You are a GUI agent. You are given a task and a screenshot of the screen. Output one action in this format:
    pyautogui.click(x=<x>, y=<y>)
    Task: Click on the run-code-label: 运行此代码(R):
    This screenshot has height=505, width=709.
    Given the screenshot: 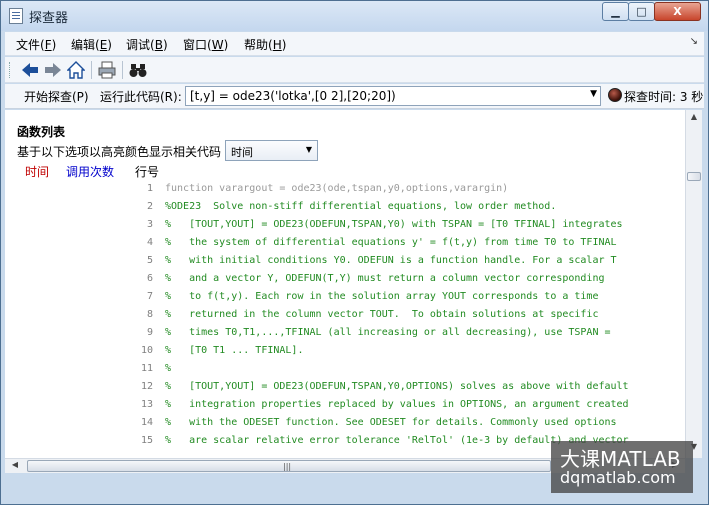 What is the action you would take?
    pyautogui.click(x=141, y=97)
    